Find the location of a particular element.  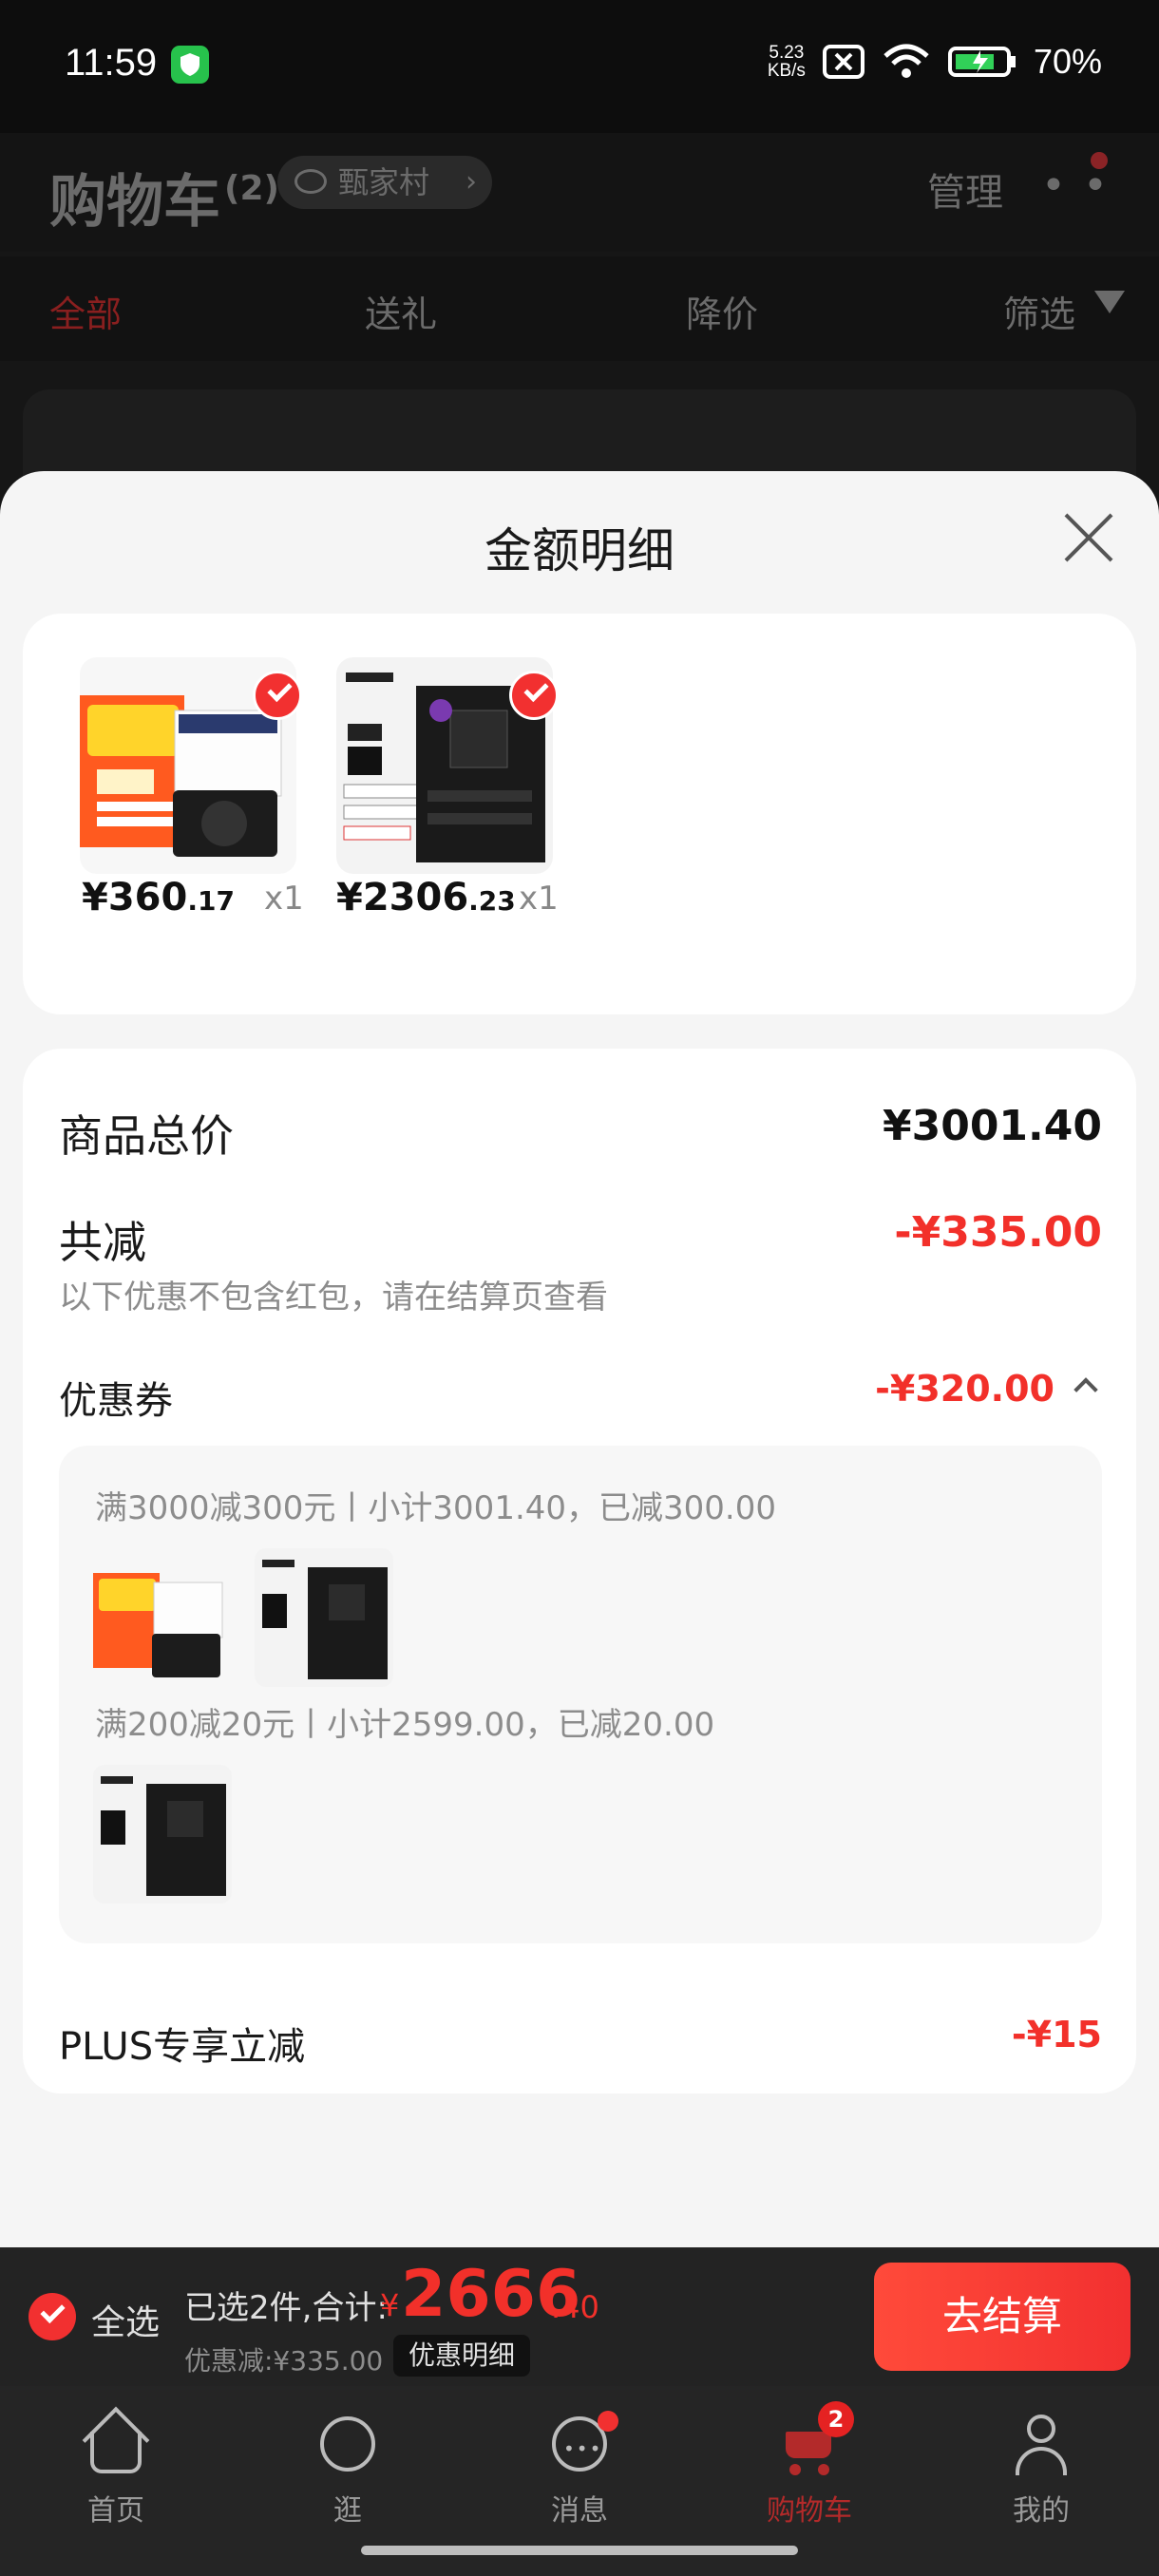

nav-browse: 逛 is located at coordinates (347, 2470).